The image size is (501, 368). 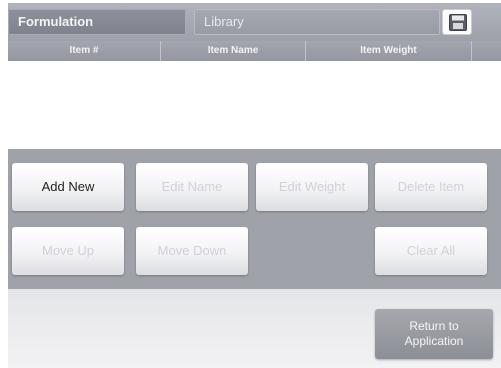 What do you see at coordinates (431, 187) in the screenshot?
I see `delete-item-button: Delete Item` at bounding box center [431, 187].